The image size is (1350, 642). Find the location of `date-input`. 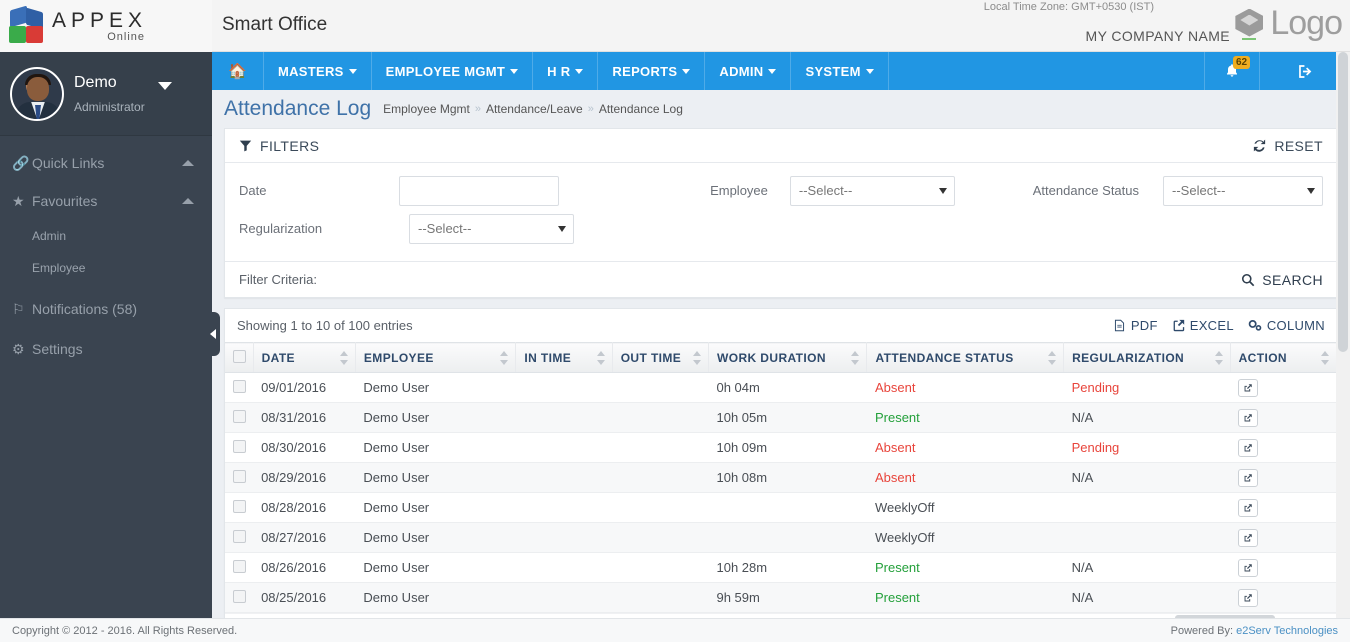

date-input is located at coordinates (478, 190).